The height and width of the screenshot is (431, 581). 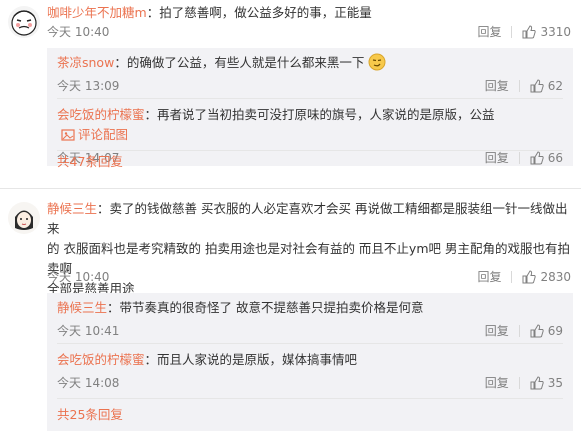 What do you see at coordinates (310, 331) in the screenshot?
I see `reply-meta: 今天 10:41 回复 69` at bounding box center [310, 331].